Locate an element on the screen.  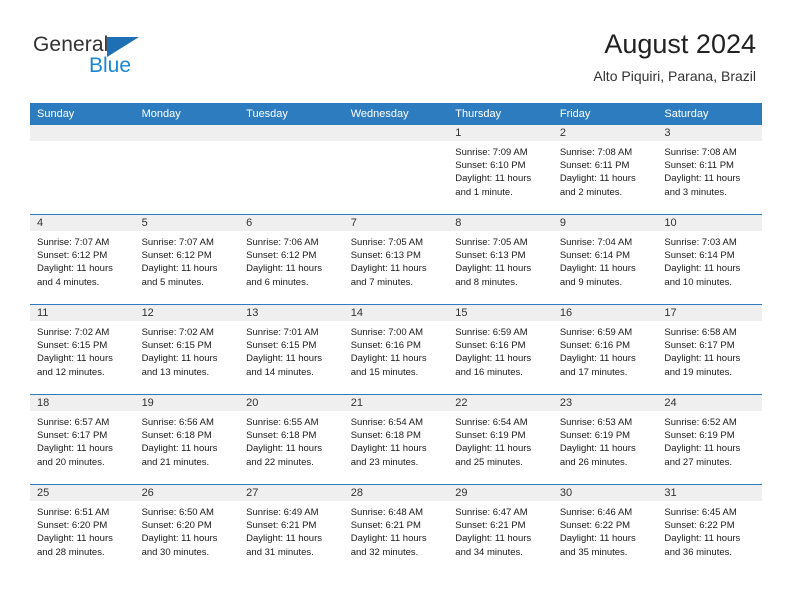
sunset-text: Sunset: 6:18 PM is located at coordinates (176, 436).